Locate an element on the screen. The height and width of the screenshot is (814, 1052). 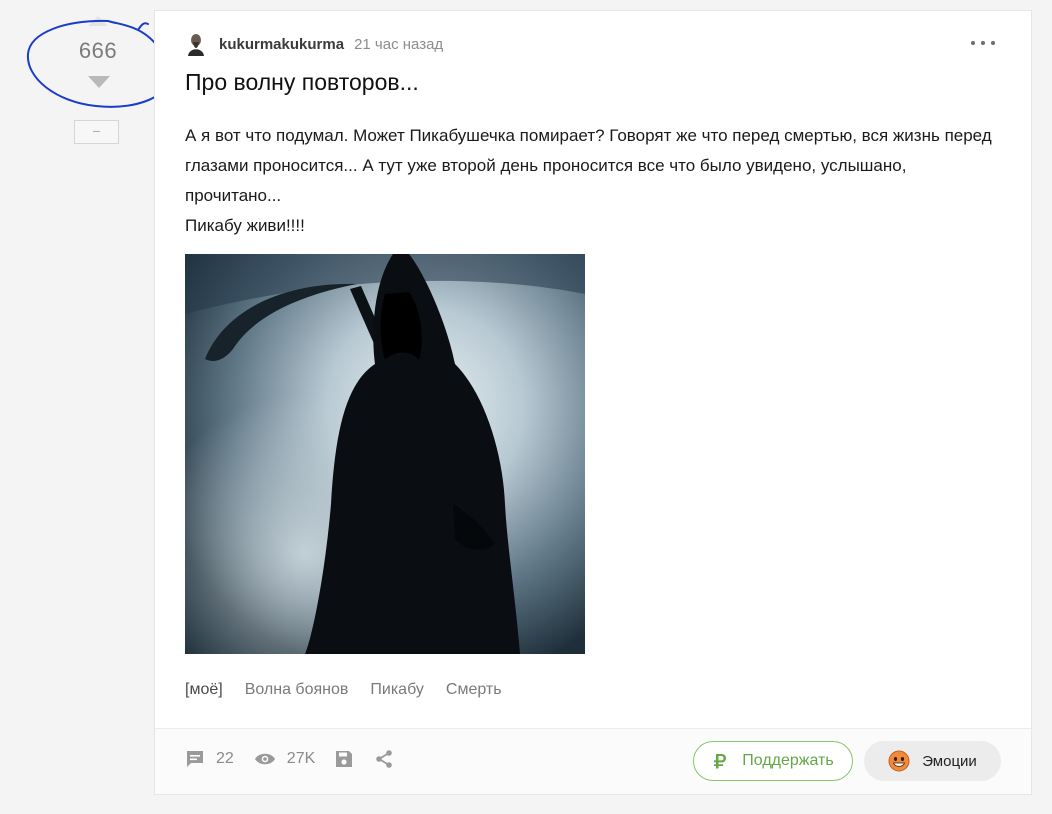
eye-icon is located at coordinates (264, 759).